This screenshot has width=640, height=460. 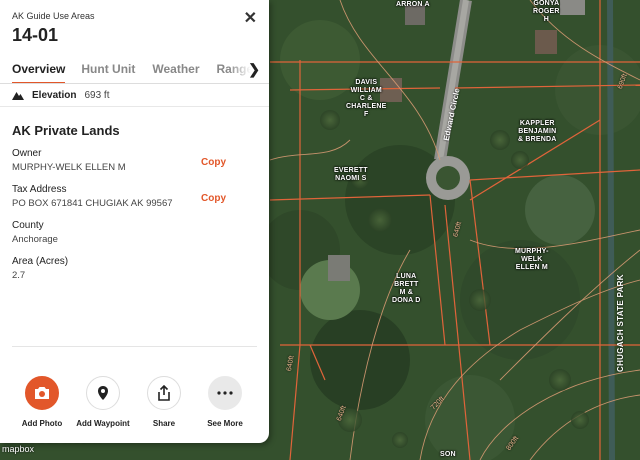 I want to click on owner-label-arron: ARRON A, so click(x=413, y=4).